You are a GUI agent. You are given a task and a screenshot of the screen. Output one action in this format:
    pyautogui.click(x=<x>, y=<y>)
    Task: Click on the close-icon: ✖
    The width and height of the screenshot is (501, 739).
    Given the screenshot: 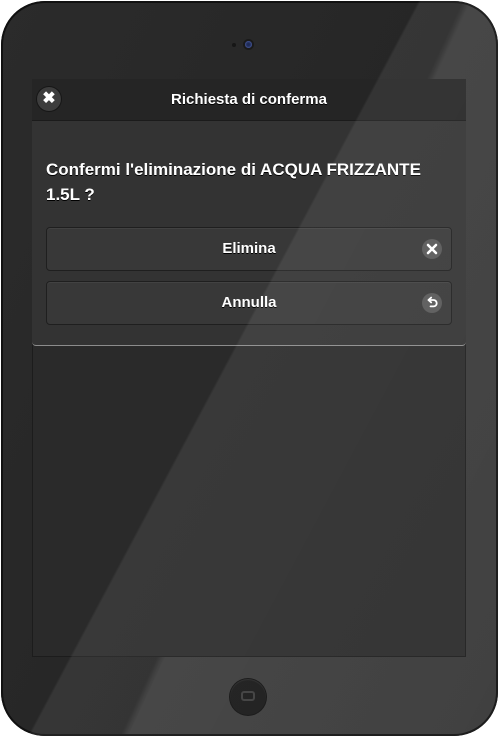 What is the action you would take?
    pyautogui.click(x=49, y=98)
    